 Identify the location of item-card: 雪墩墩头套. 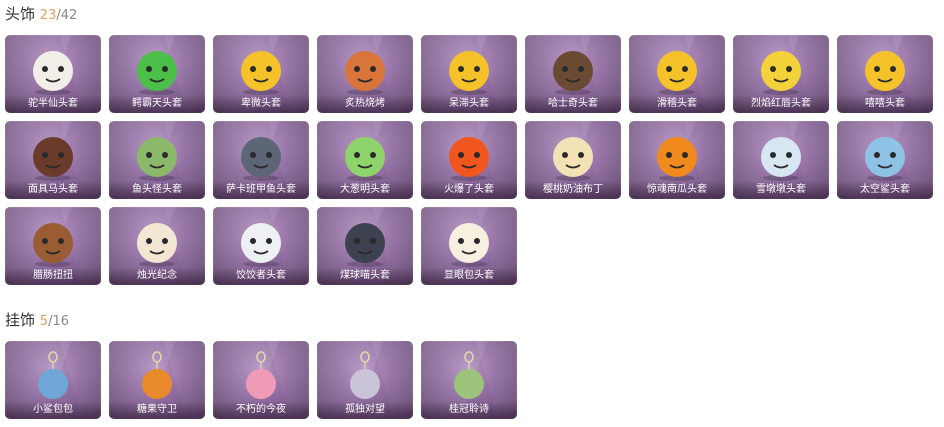
(781, 160).